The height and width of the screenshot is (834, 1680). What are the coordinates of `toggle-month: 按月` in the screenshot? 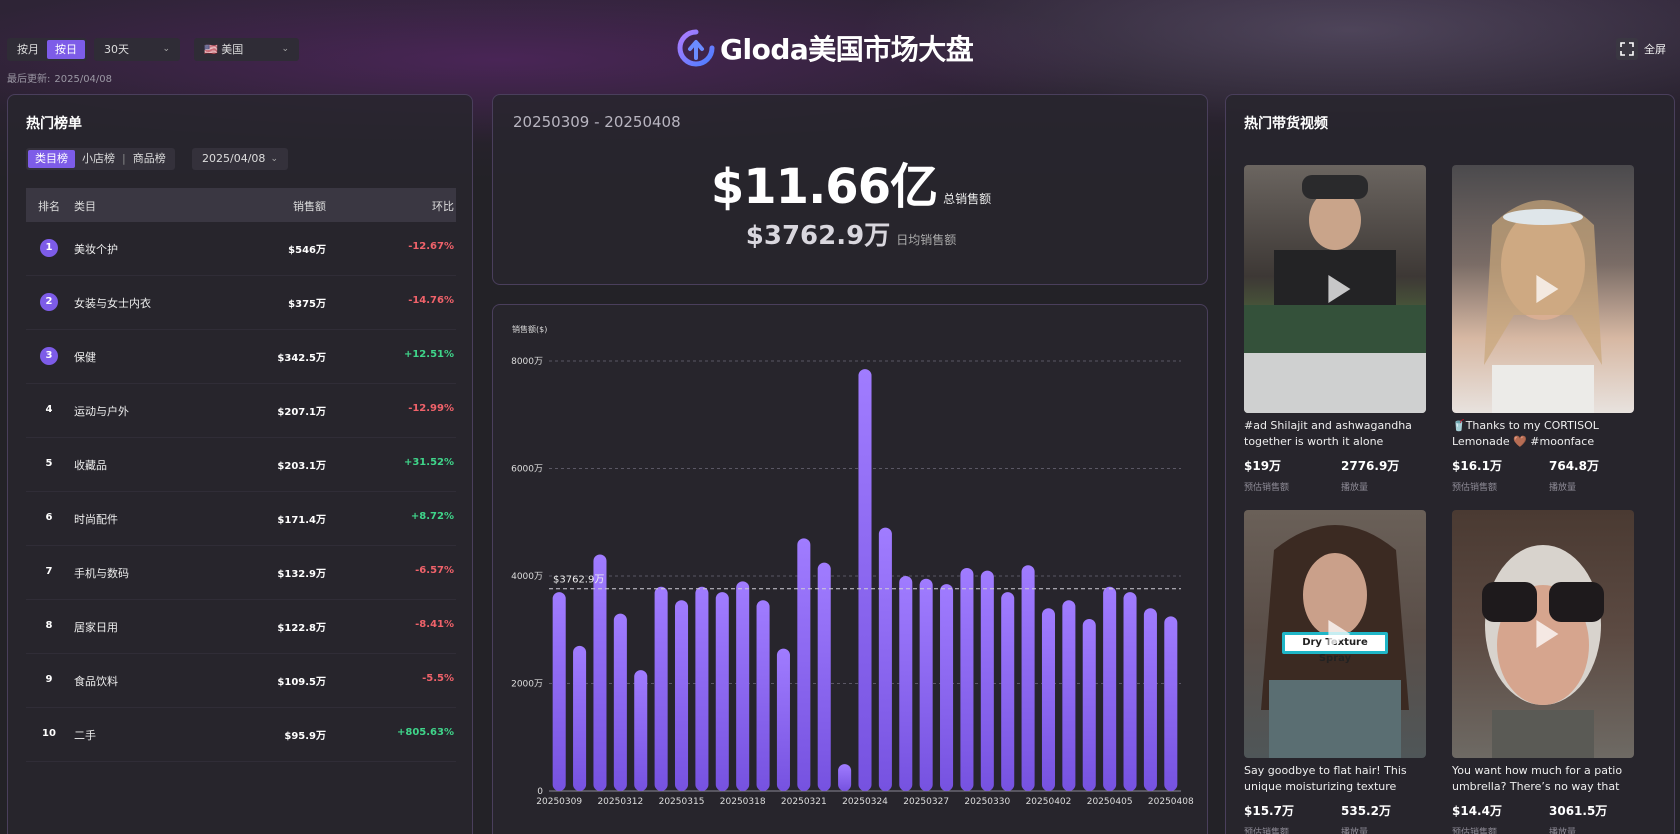 It's located at (28, 49).